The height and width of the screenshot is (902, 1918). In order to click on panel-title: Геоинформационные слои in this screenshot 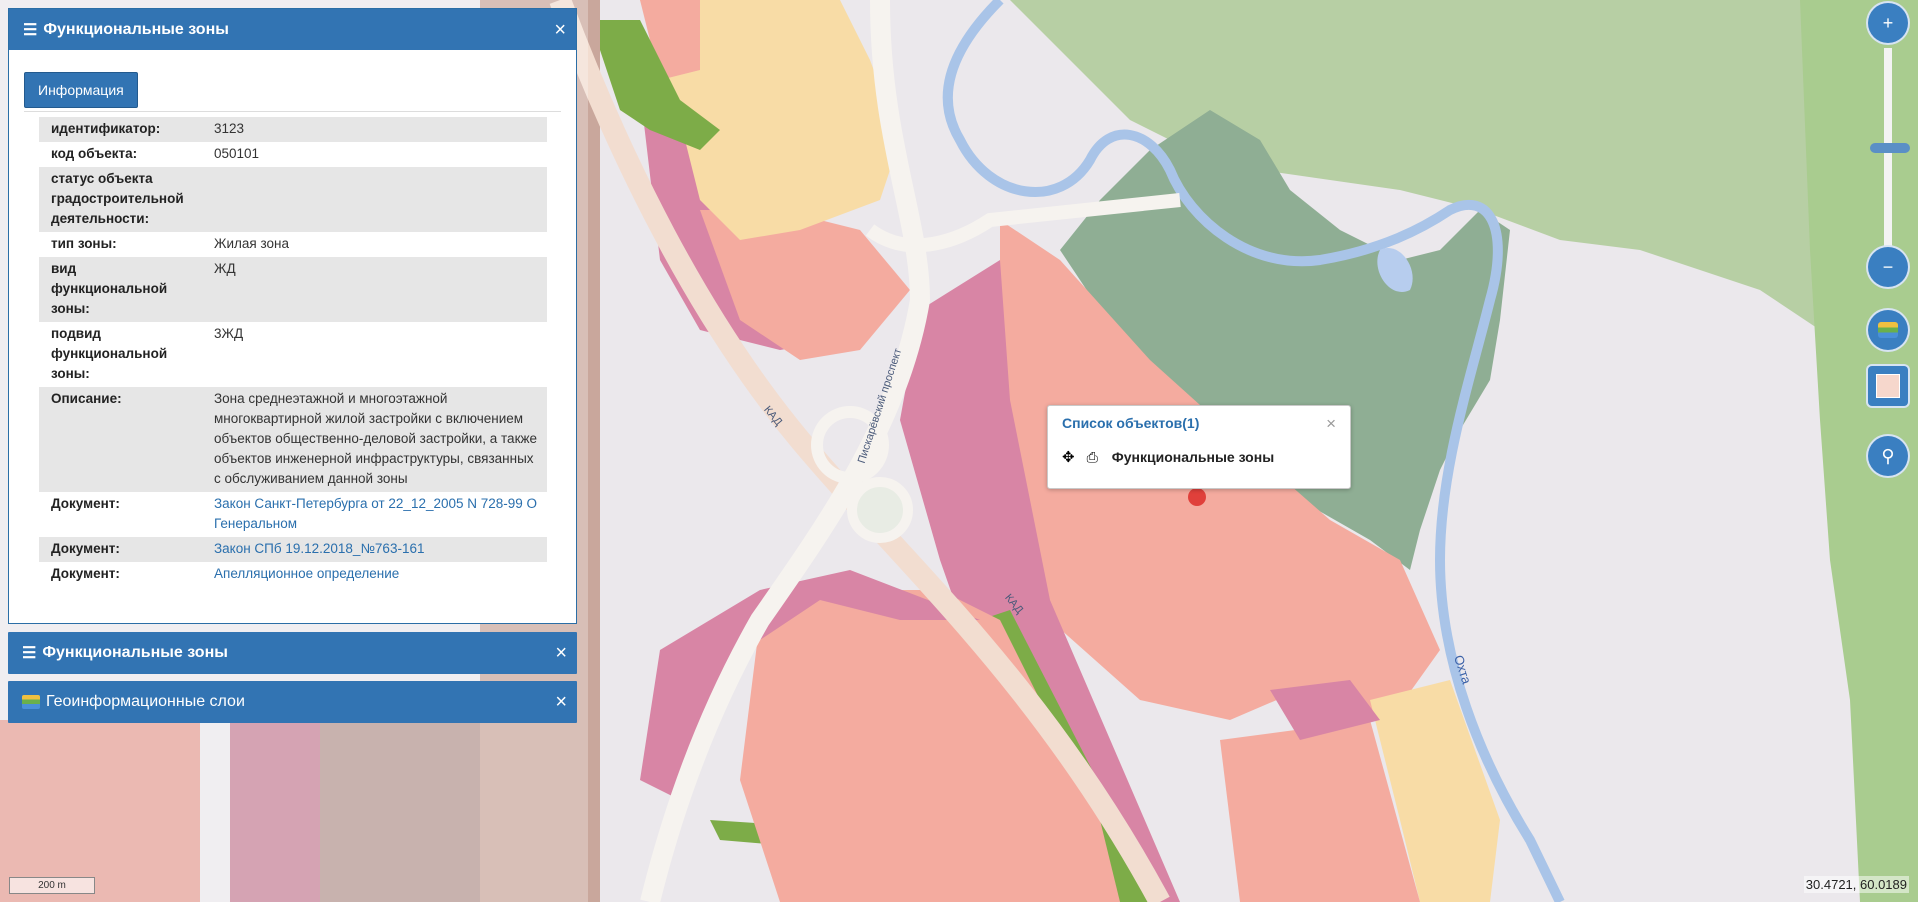, I will do `click(145, 701)`.